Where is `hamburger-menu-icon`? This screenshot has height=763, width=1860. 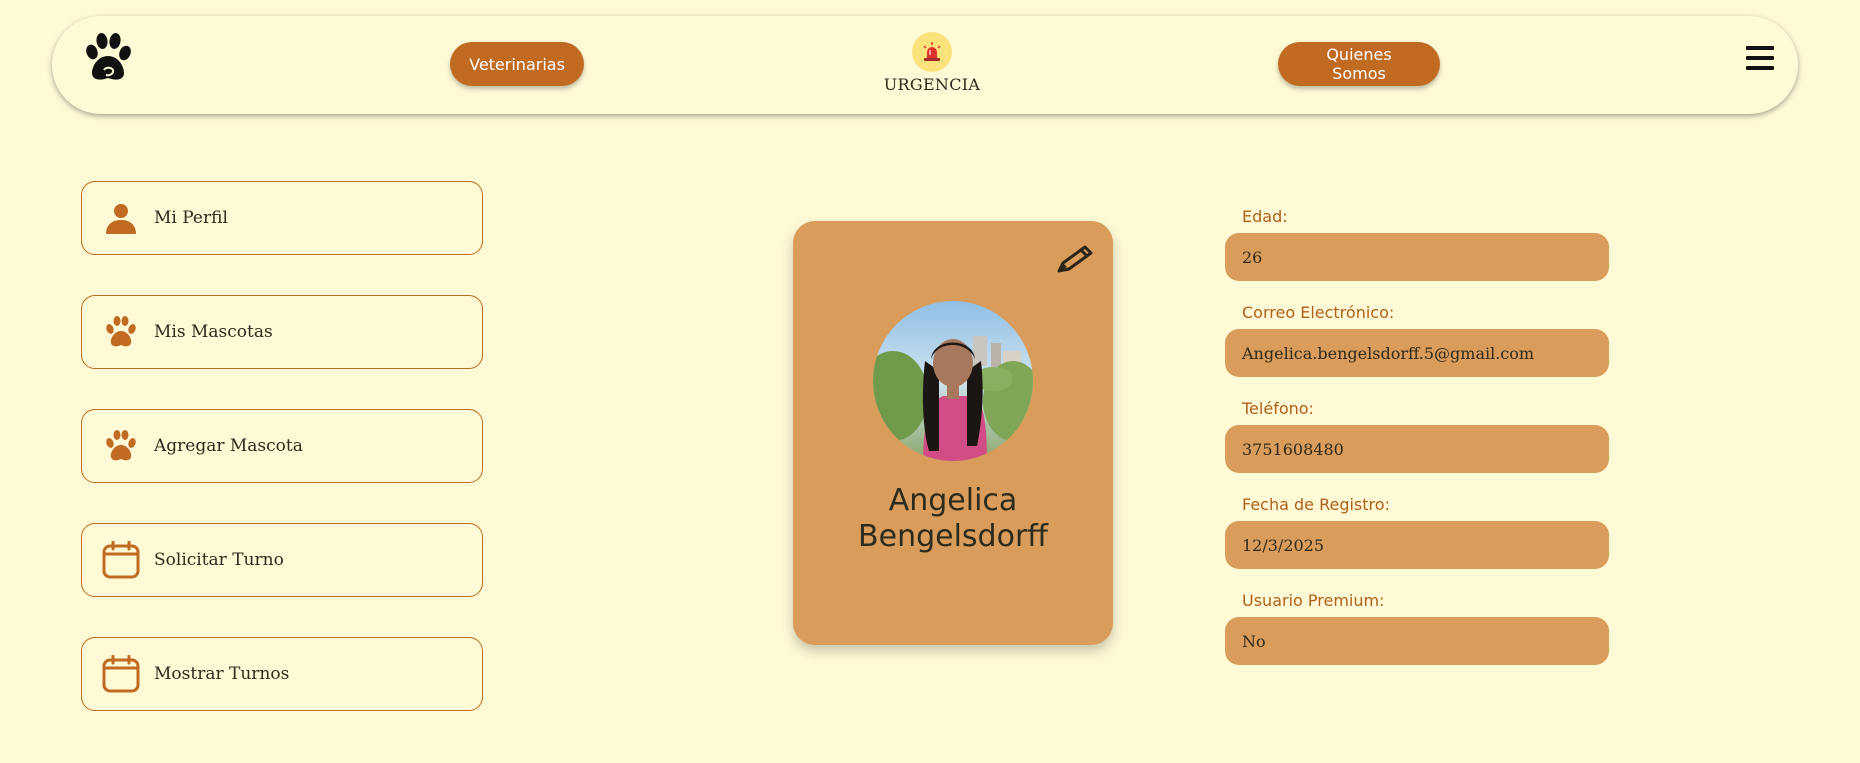 hamburger-menu-icon is located at coordinates (1760, 58).